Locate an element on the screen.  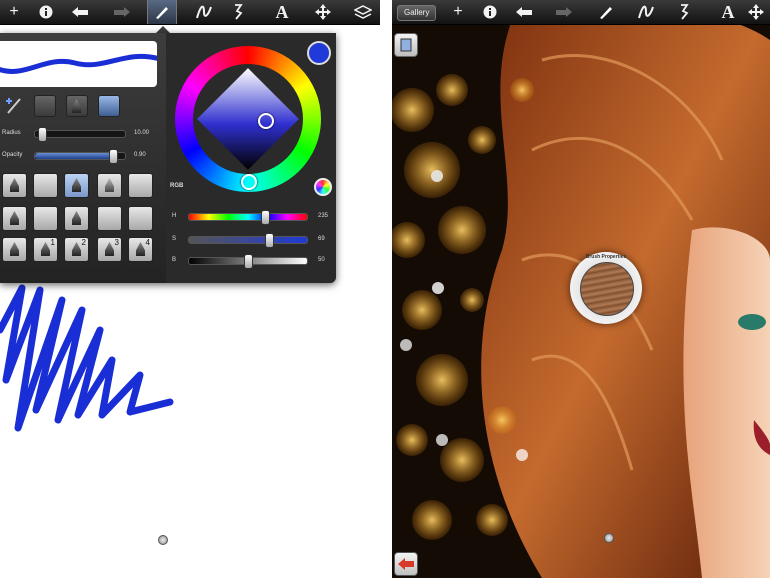
saturation-brightness-square is located at coordinates (248, 119).